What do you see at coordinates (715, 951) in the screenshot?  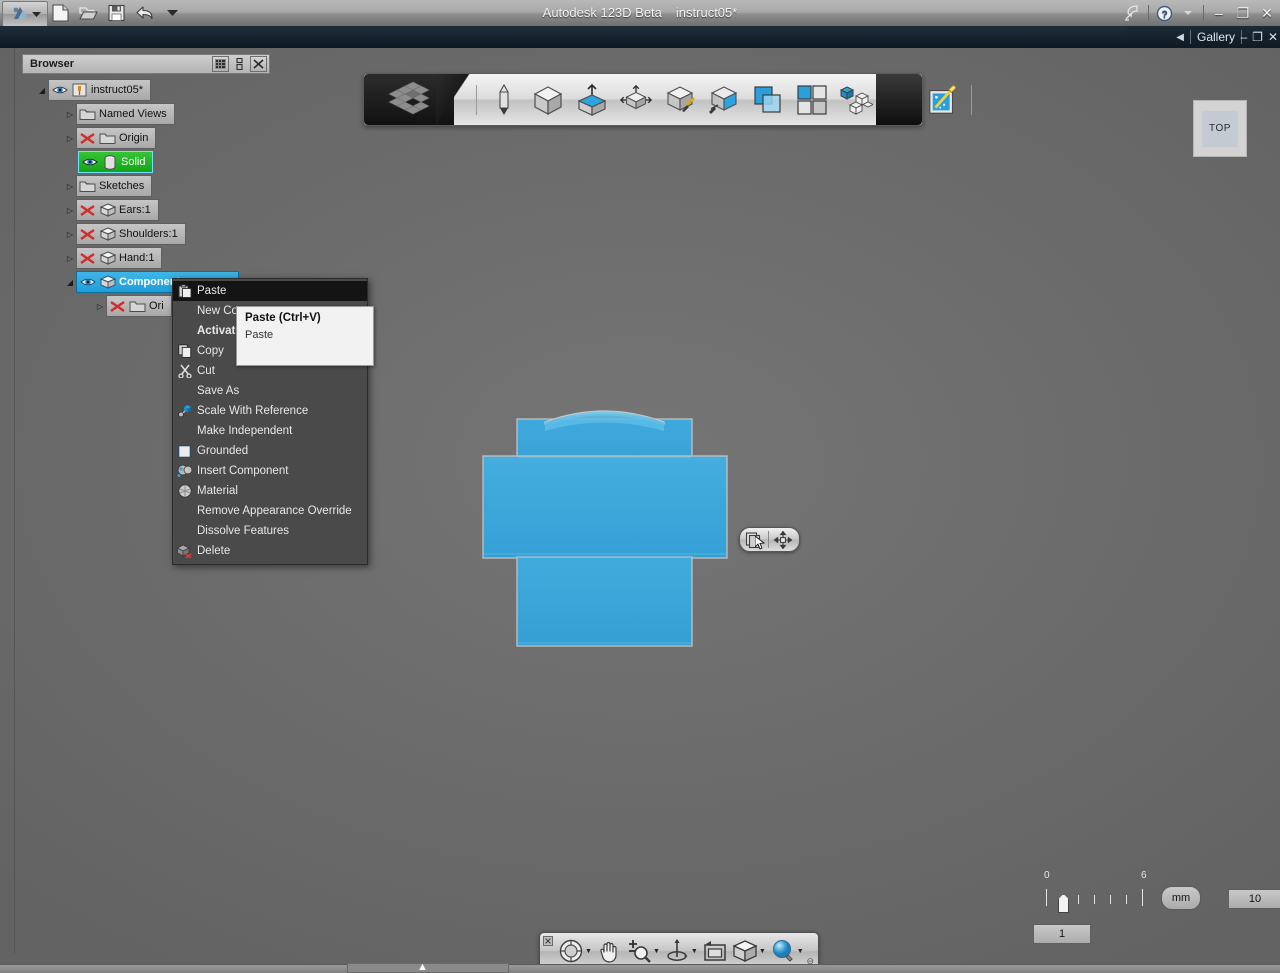 I see `look-at-button` at bounding box center [715, 951].